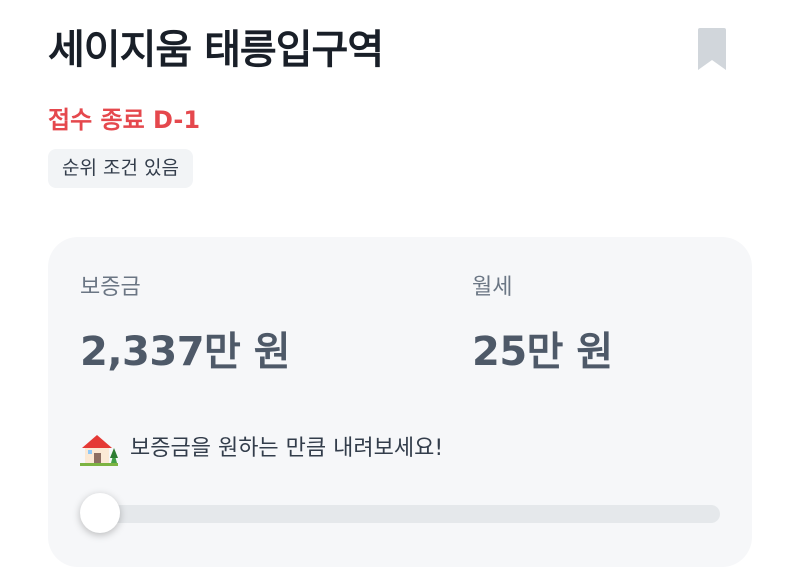  Describe the element at coordinates (124, 120) in the screenshot. I see `deadline-text: 접수 종료 D-1` at that location.